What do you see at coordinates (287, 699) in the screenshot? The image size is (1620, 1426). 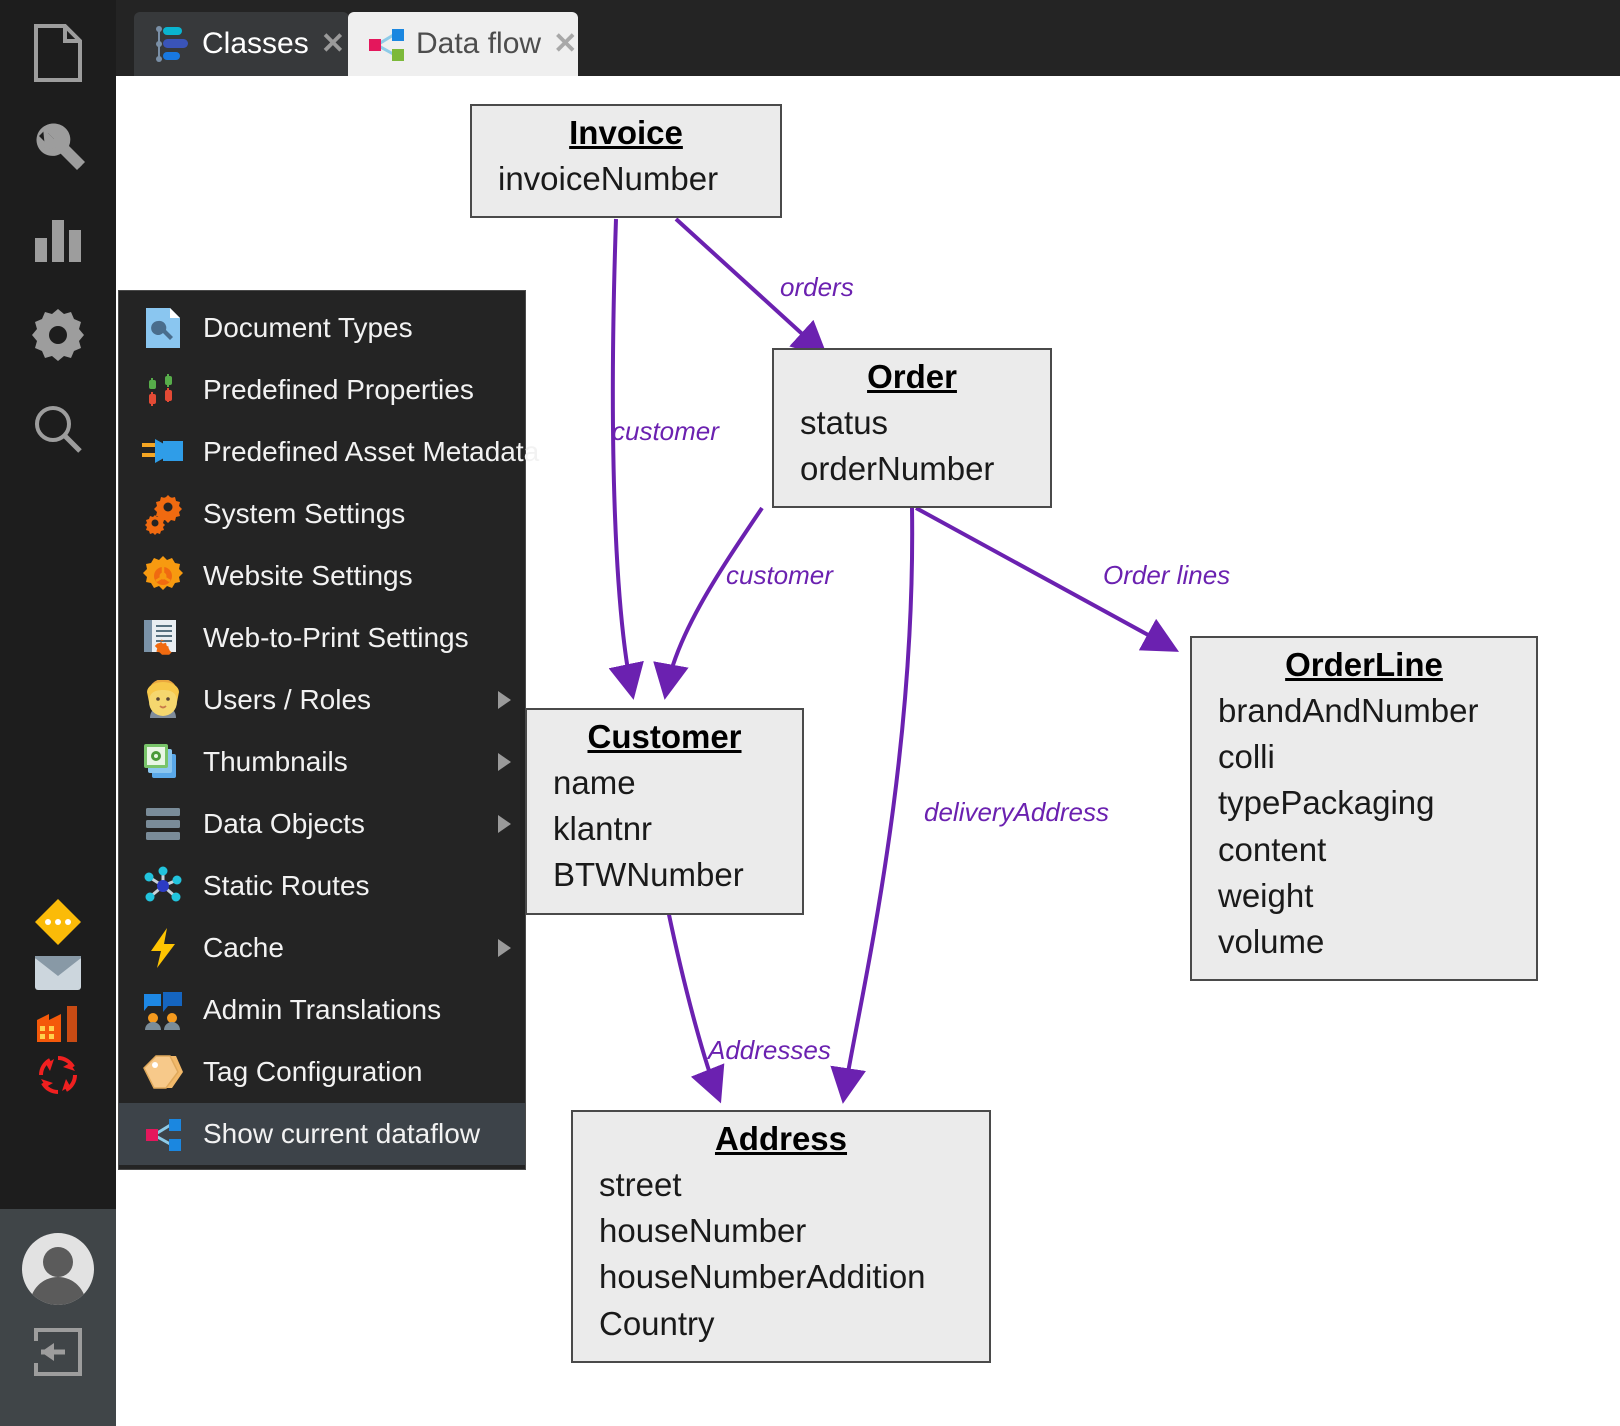 I see `menu-item-label: Users / Roles` at bounding box center [287, 699].